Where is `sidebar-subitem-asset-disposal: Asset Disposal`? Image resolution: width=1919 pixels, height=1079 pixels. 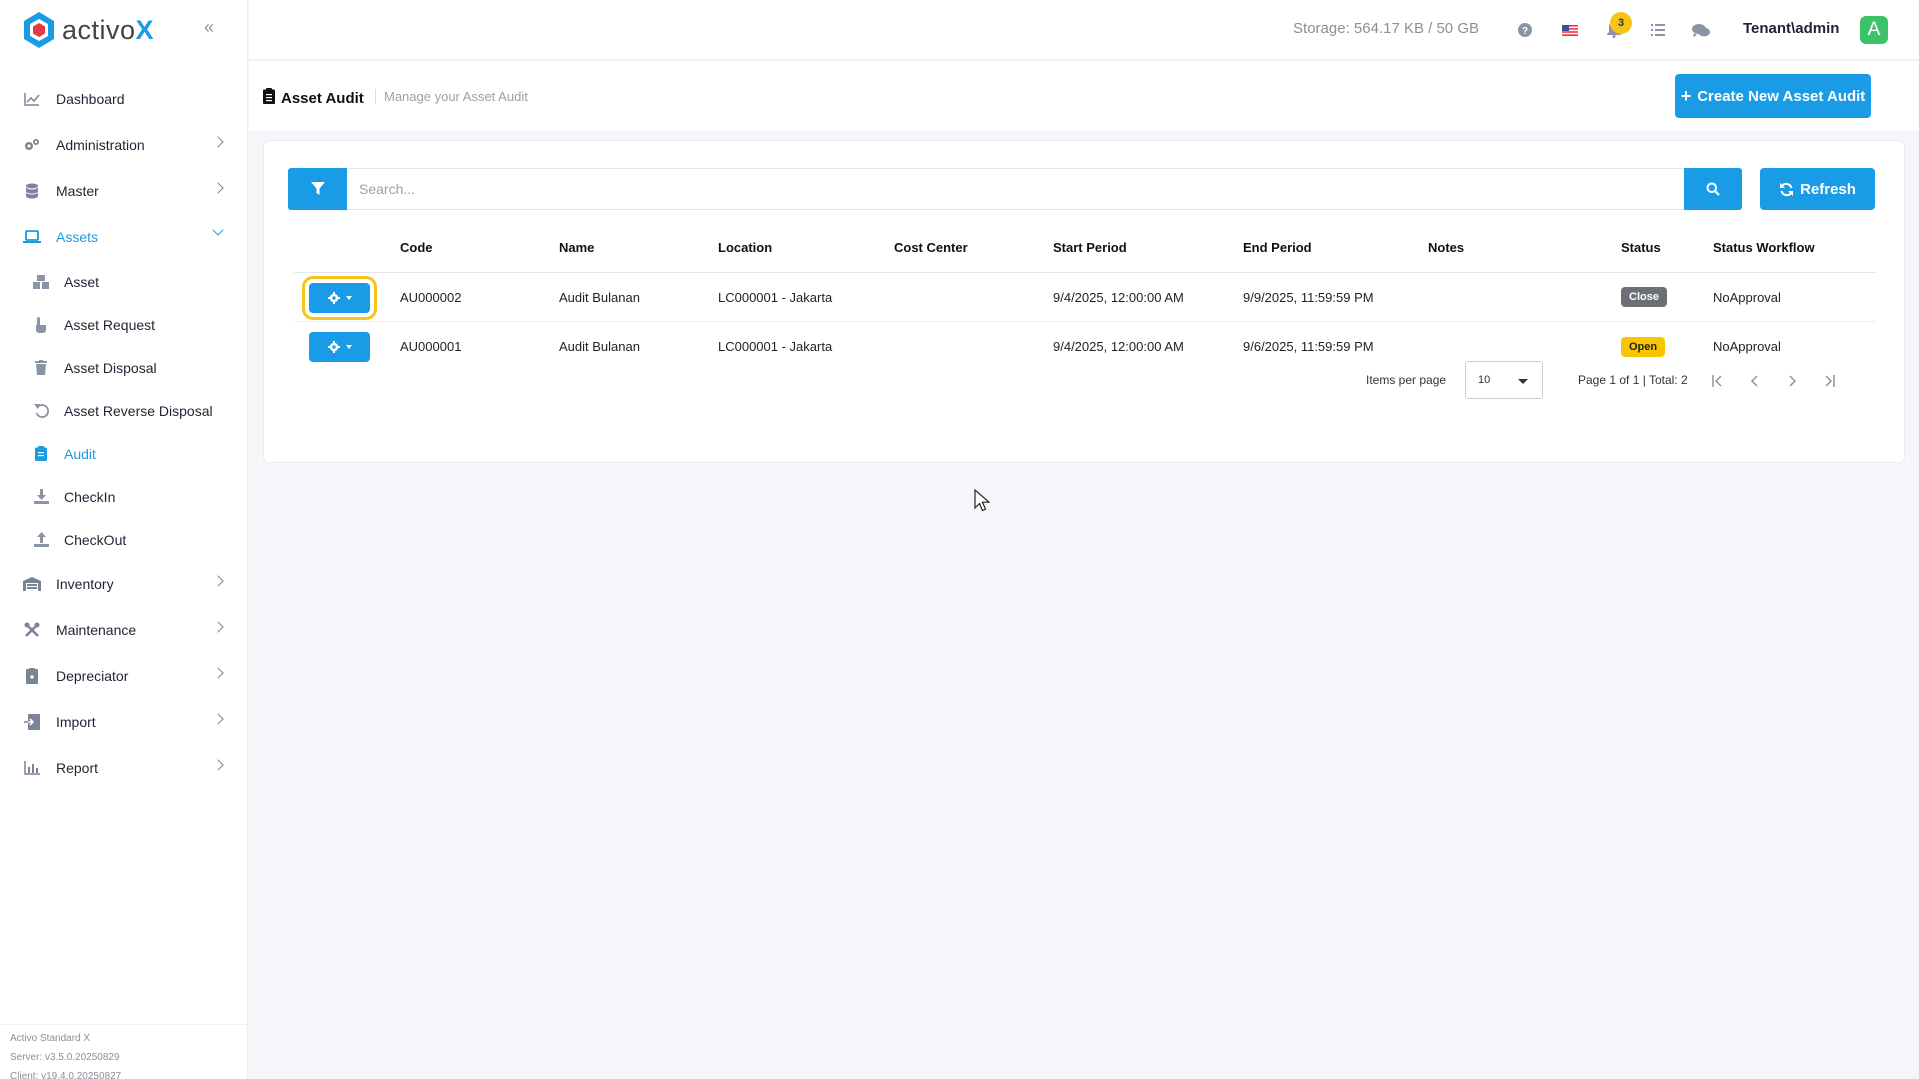 sidebar-subitem-asset-disposal: Asset Disposal is located at coordinates (124, 367).